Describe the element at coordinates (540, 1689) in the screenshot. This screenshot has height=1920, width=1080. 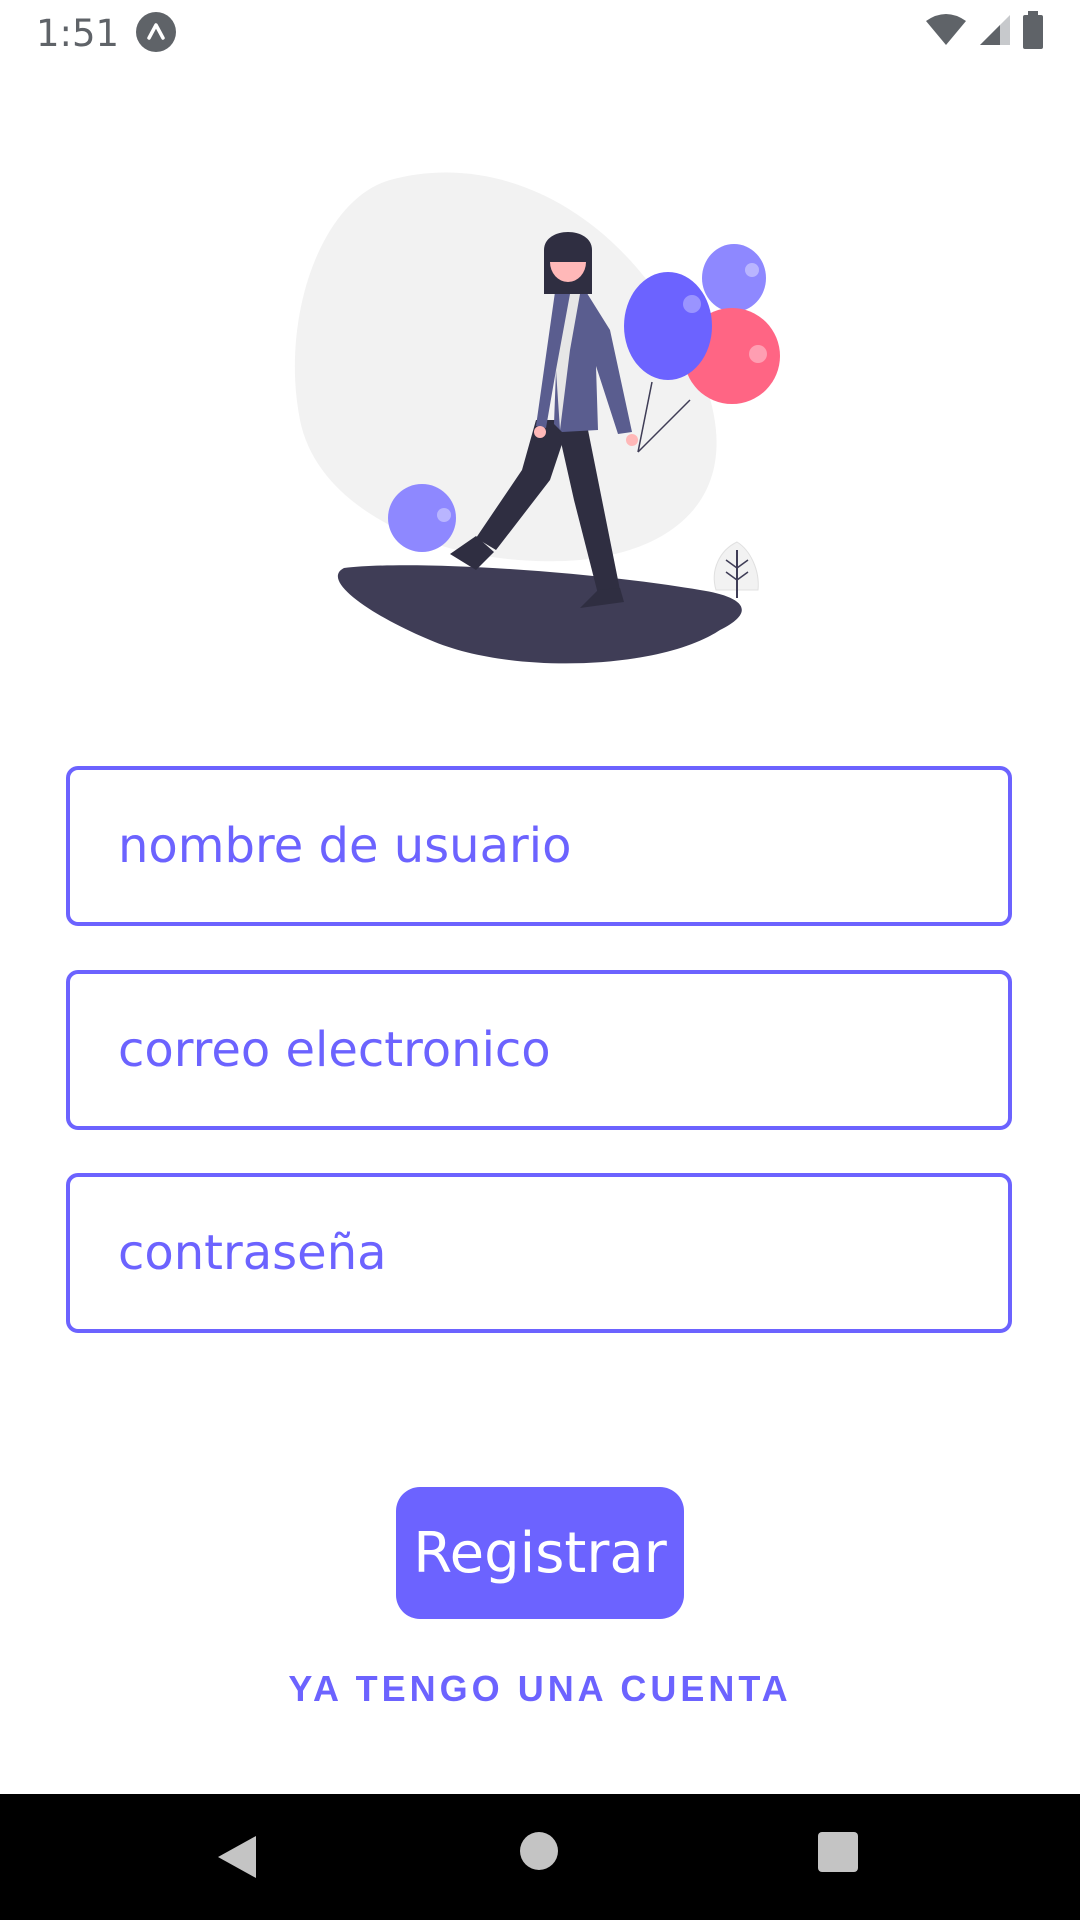
I see `already-have-account-link: YA TENGO UNA CUENTA` at that location.